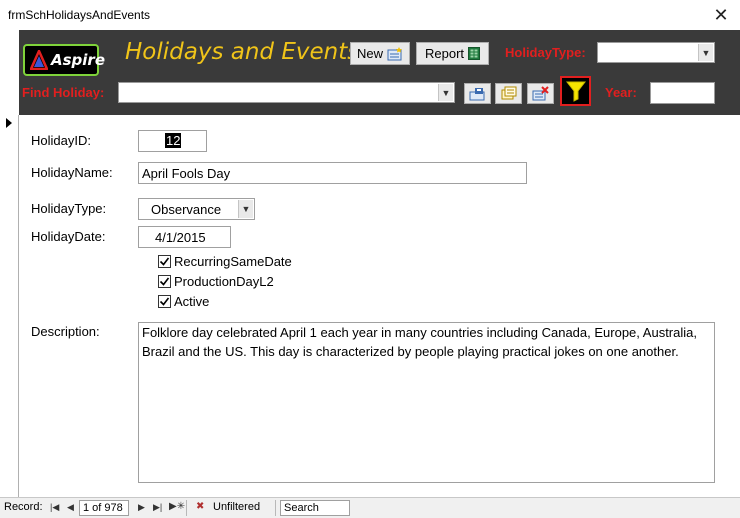 The width and height of the screenshot is (740, 518). Describe the element at coordinates (9, 123) in the screenshot. I see `current-record-arrow-icon` at that location.